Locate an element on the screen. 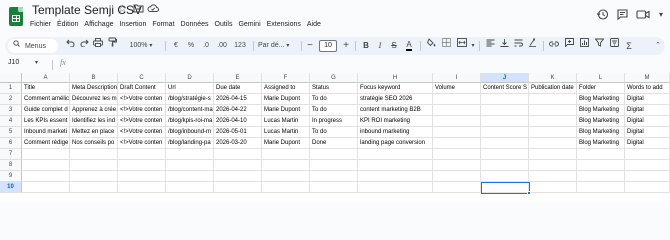  cell-g10 is located at coordinates (334, 187).